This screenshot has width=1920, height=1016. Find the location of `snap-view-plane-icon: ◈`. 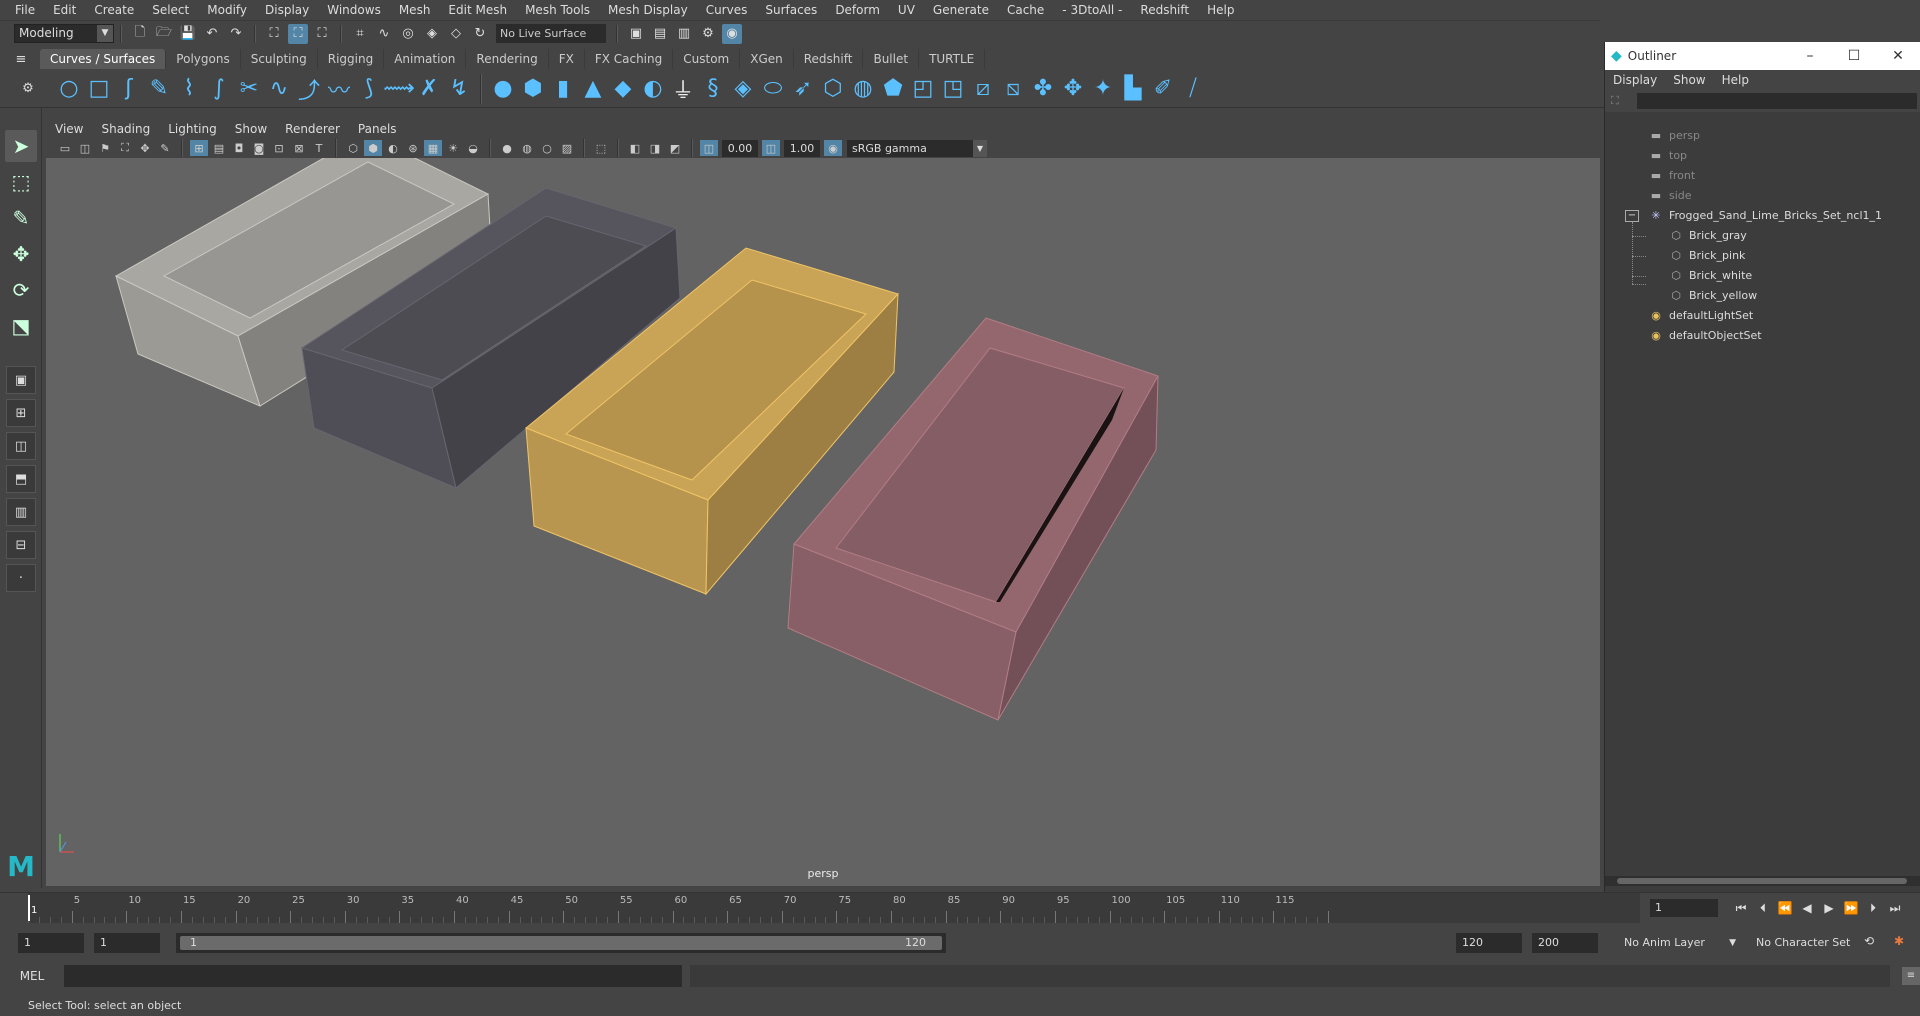

snap-view-plane-icon: ◈ is located at coordinates (432, 34).